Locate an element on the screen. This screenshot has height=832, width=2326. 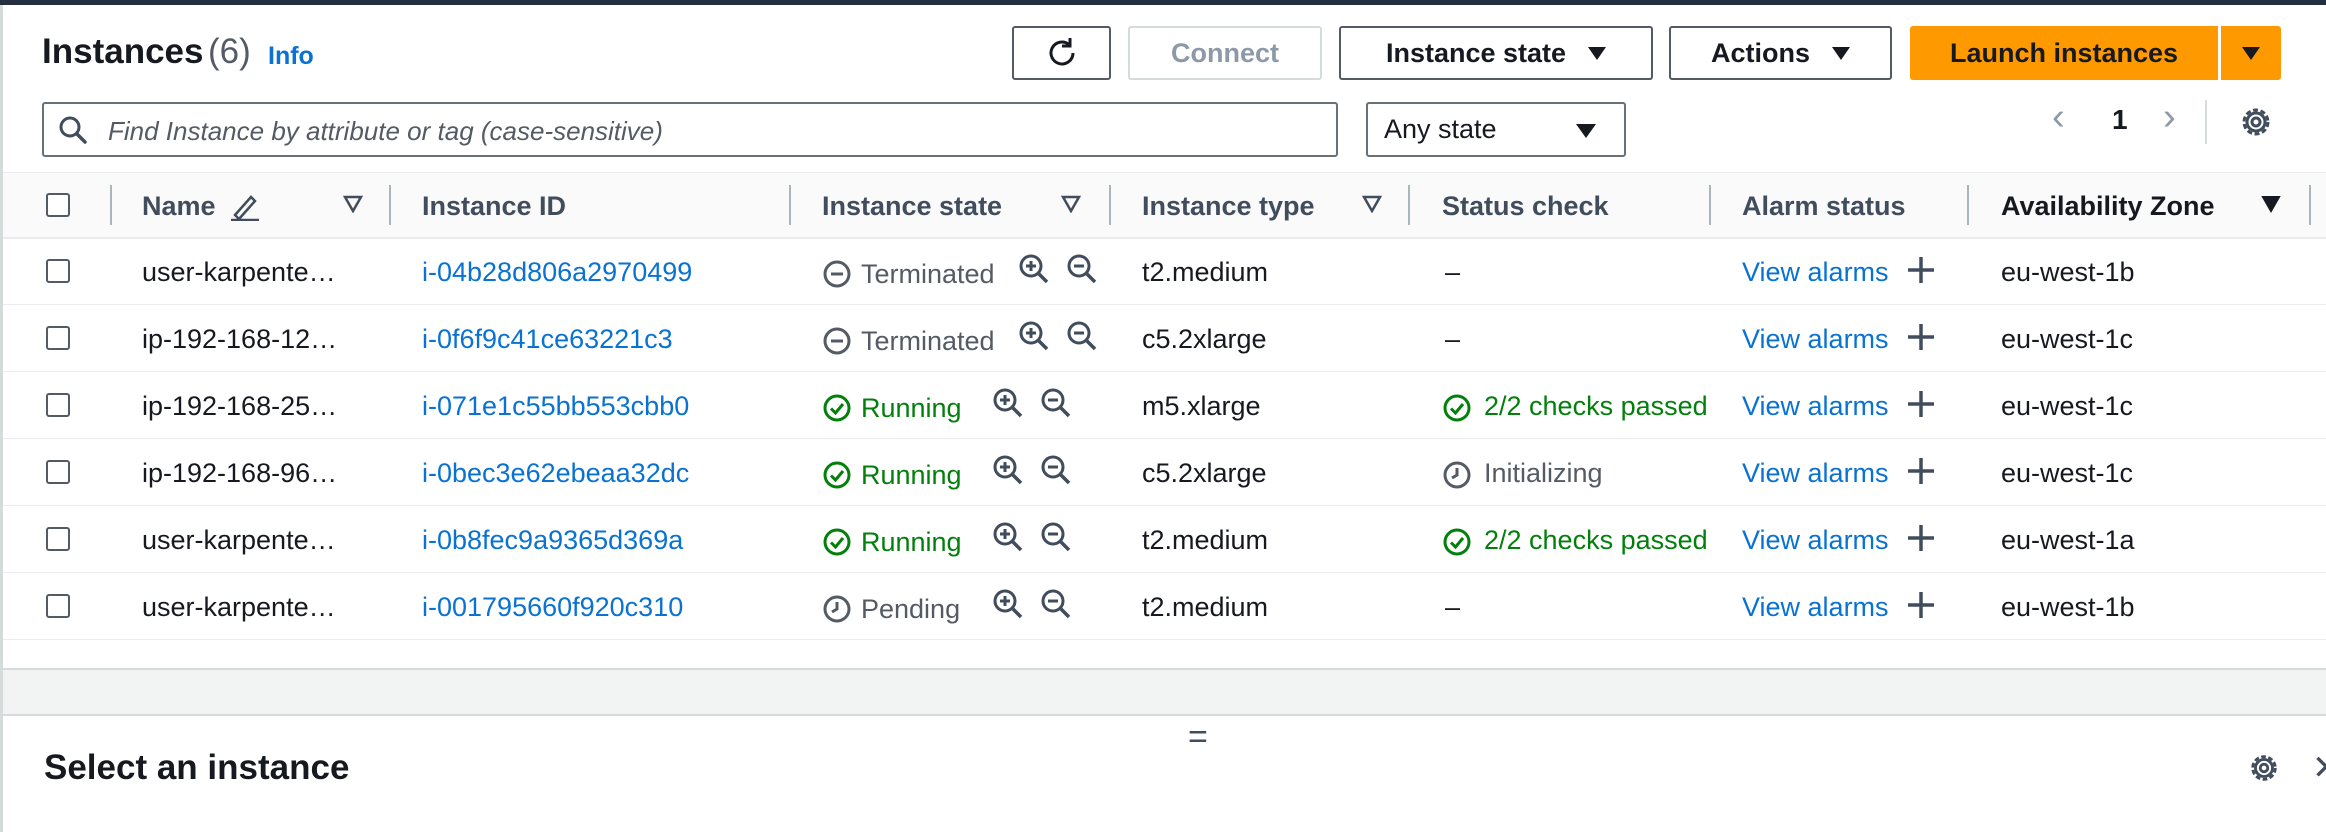
state-filter-select: Any state is located at coordinates (1496, 129).